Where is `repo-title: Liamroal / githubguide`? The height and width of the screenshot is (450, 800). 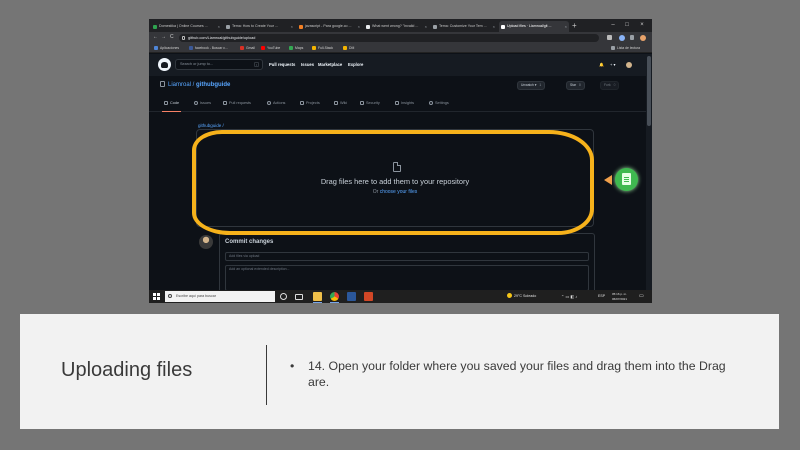
repo-title: Liamroal / githubguide is located at coordinates (195, 85).